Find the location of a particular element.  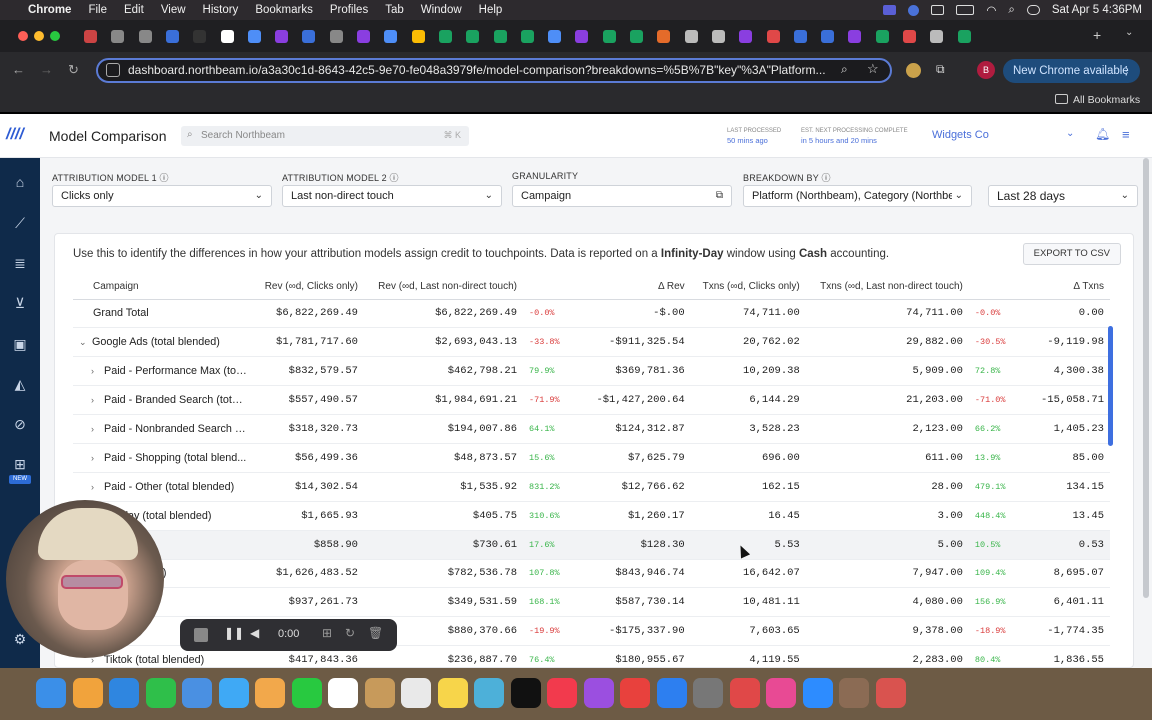

workspace-chevron-icon: ⌄ is located at coordinates (1070, 133).